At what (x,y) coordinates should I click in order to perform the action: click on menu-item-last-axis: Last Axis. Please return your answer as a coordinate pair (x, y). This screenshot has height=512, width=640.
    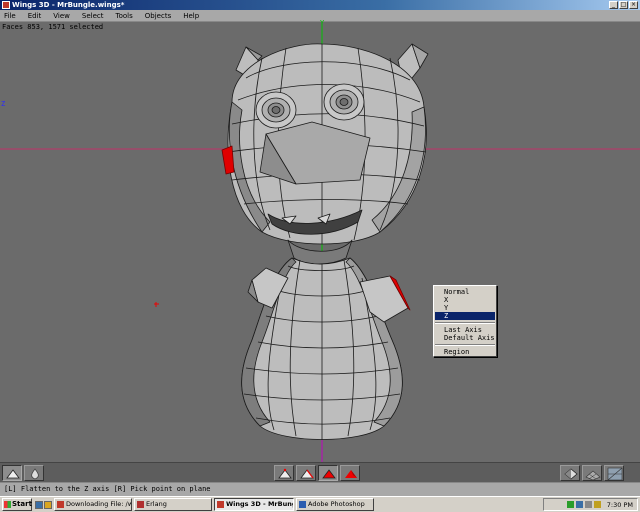
    Looking at the image, I should click on (465, 330).